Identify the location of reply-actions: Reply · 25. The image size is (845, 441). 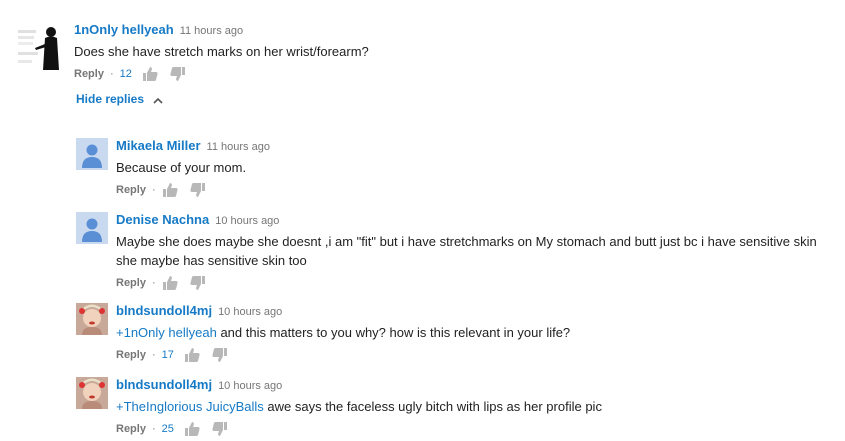
(359, 429).